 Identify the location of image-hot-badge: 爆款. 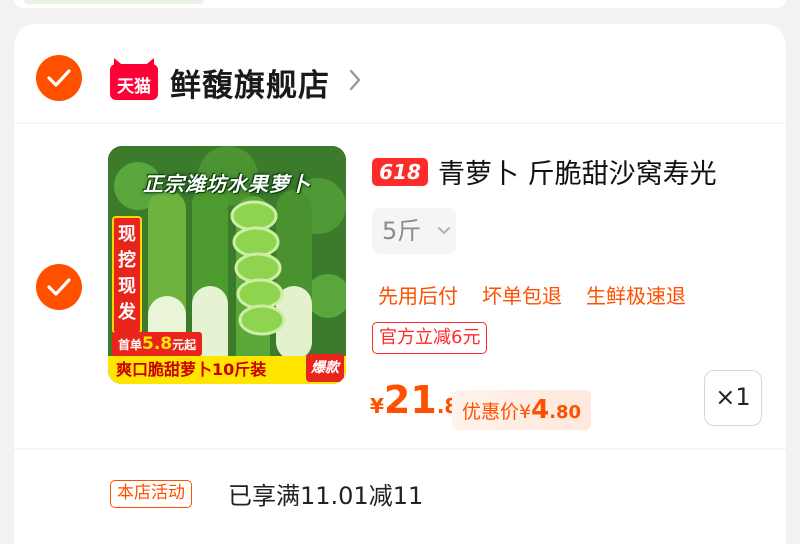
(325, 368).